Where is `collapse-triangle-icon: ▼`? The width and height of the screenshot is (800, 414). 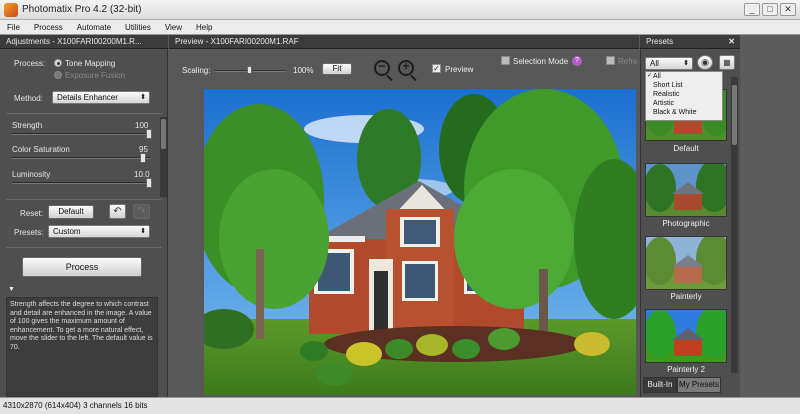
collapse-triangle-icon: ▼ is located at coordinates (11, 289).